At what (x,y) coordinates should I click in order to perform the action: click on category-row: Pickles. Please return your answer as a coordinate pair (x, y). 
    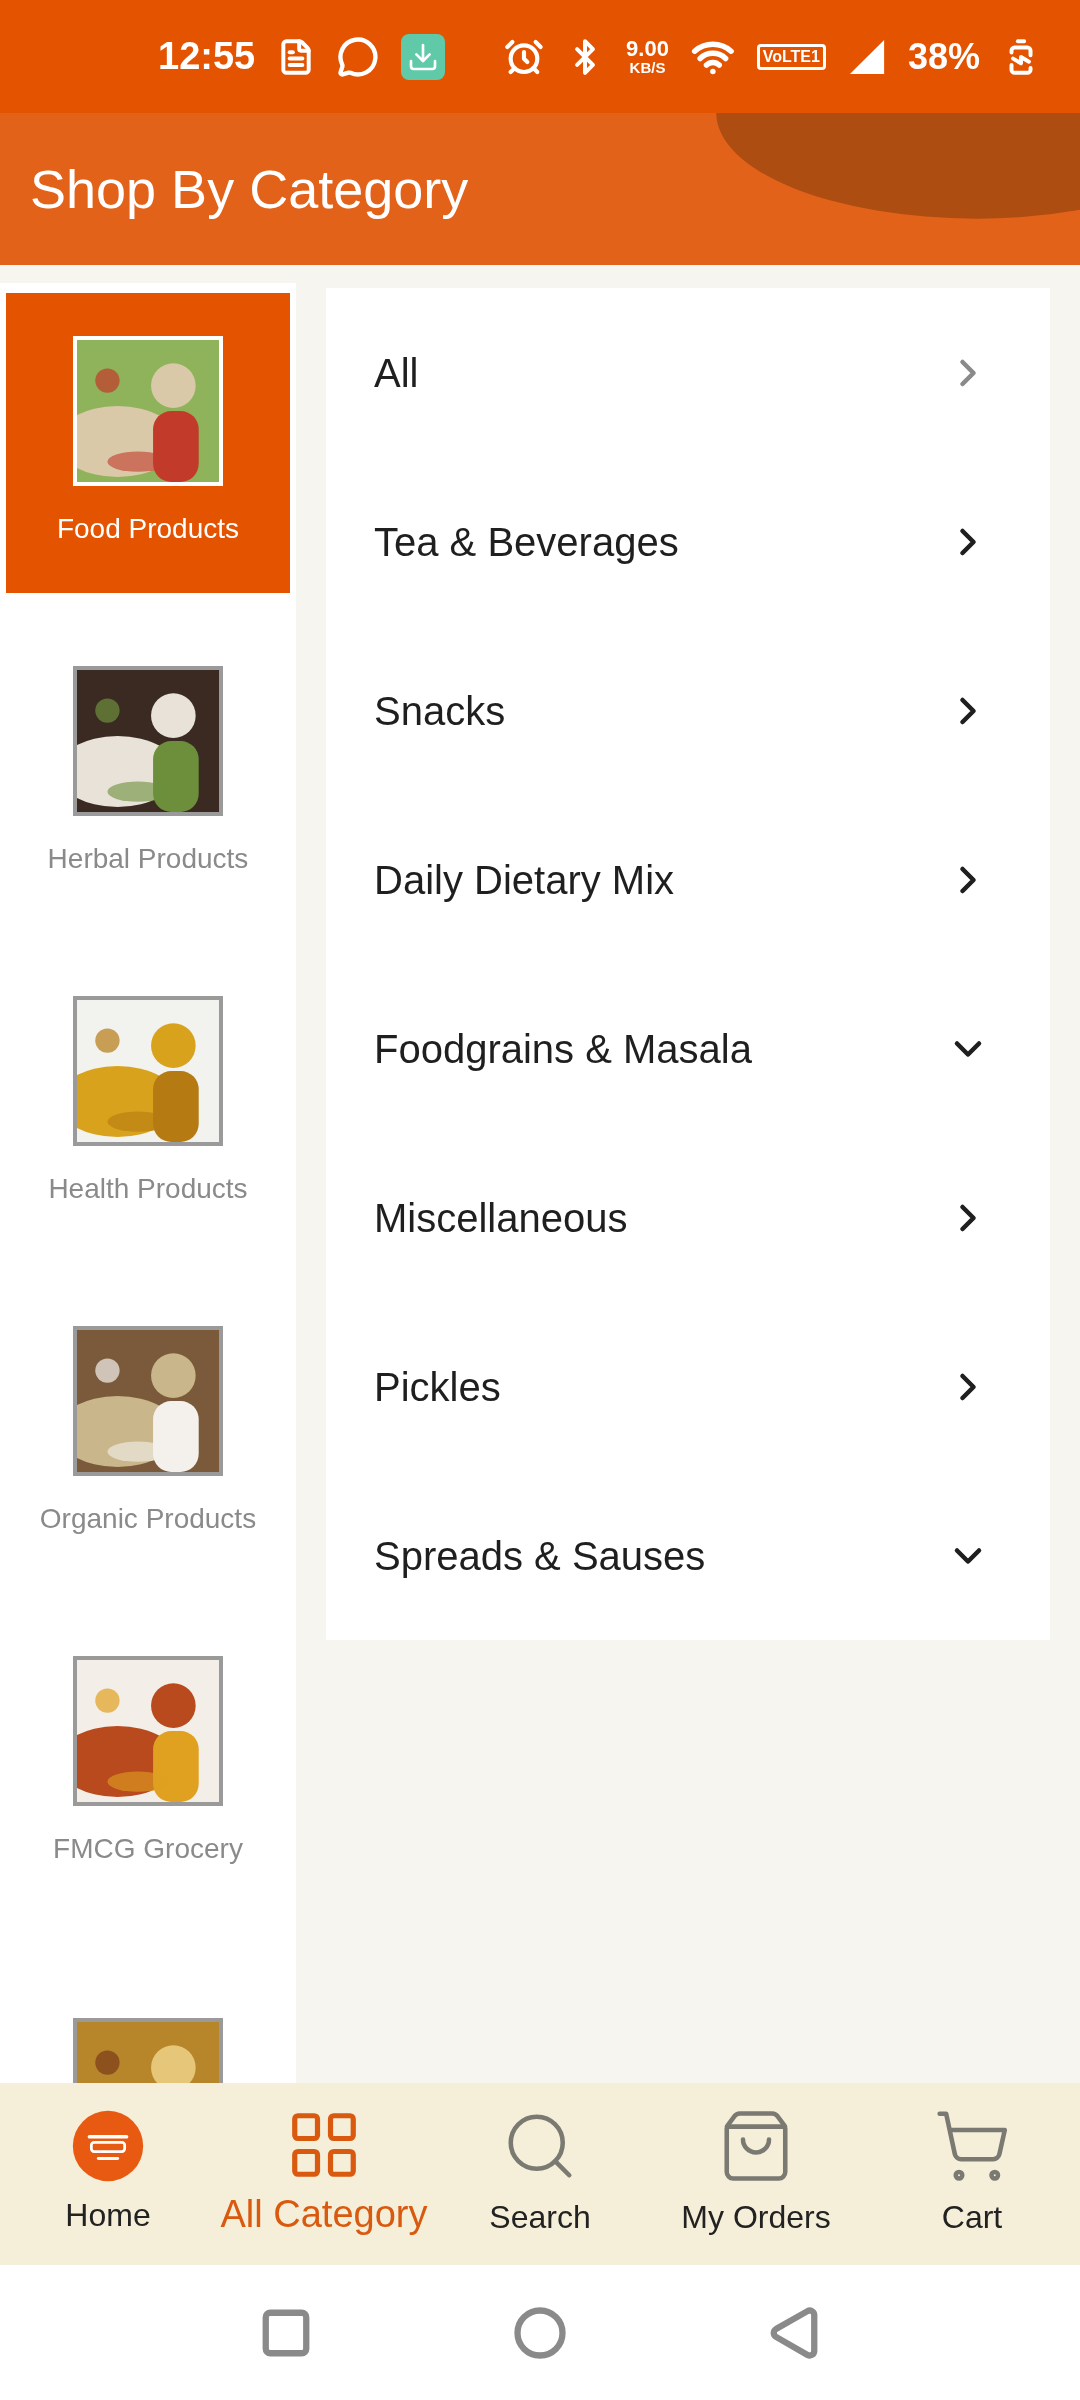
    Looking at the image, I should click on (688, 1386).